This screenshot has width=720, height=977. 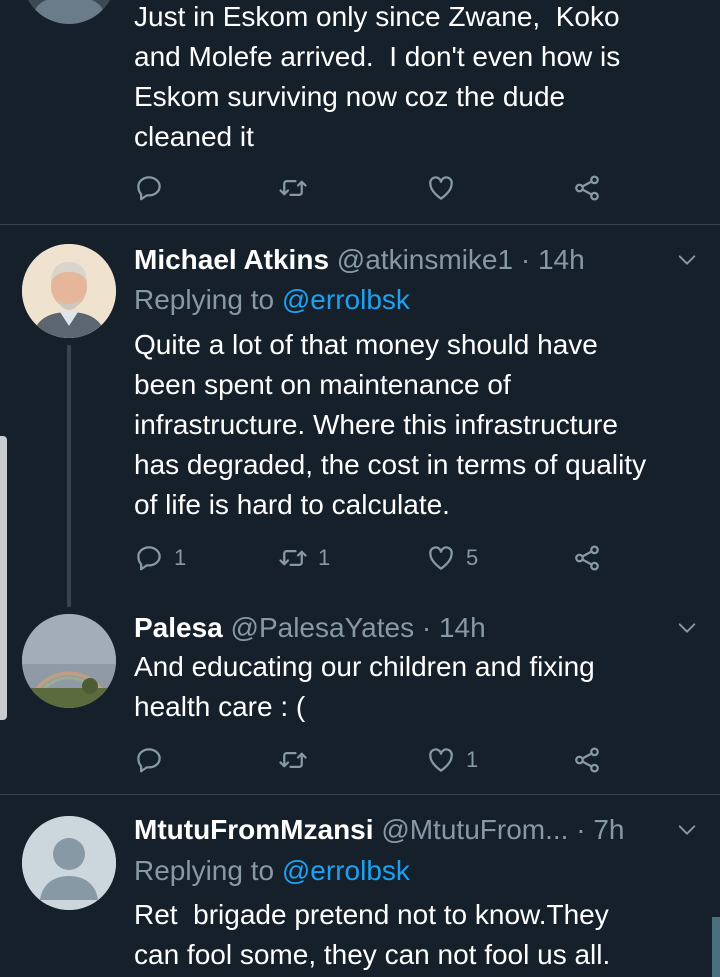 What do you see at coordinates (716, 947) in the screenshot?
I see `scrollbar-edge` at bounding box center [716, 947].